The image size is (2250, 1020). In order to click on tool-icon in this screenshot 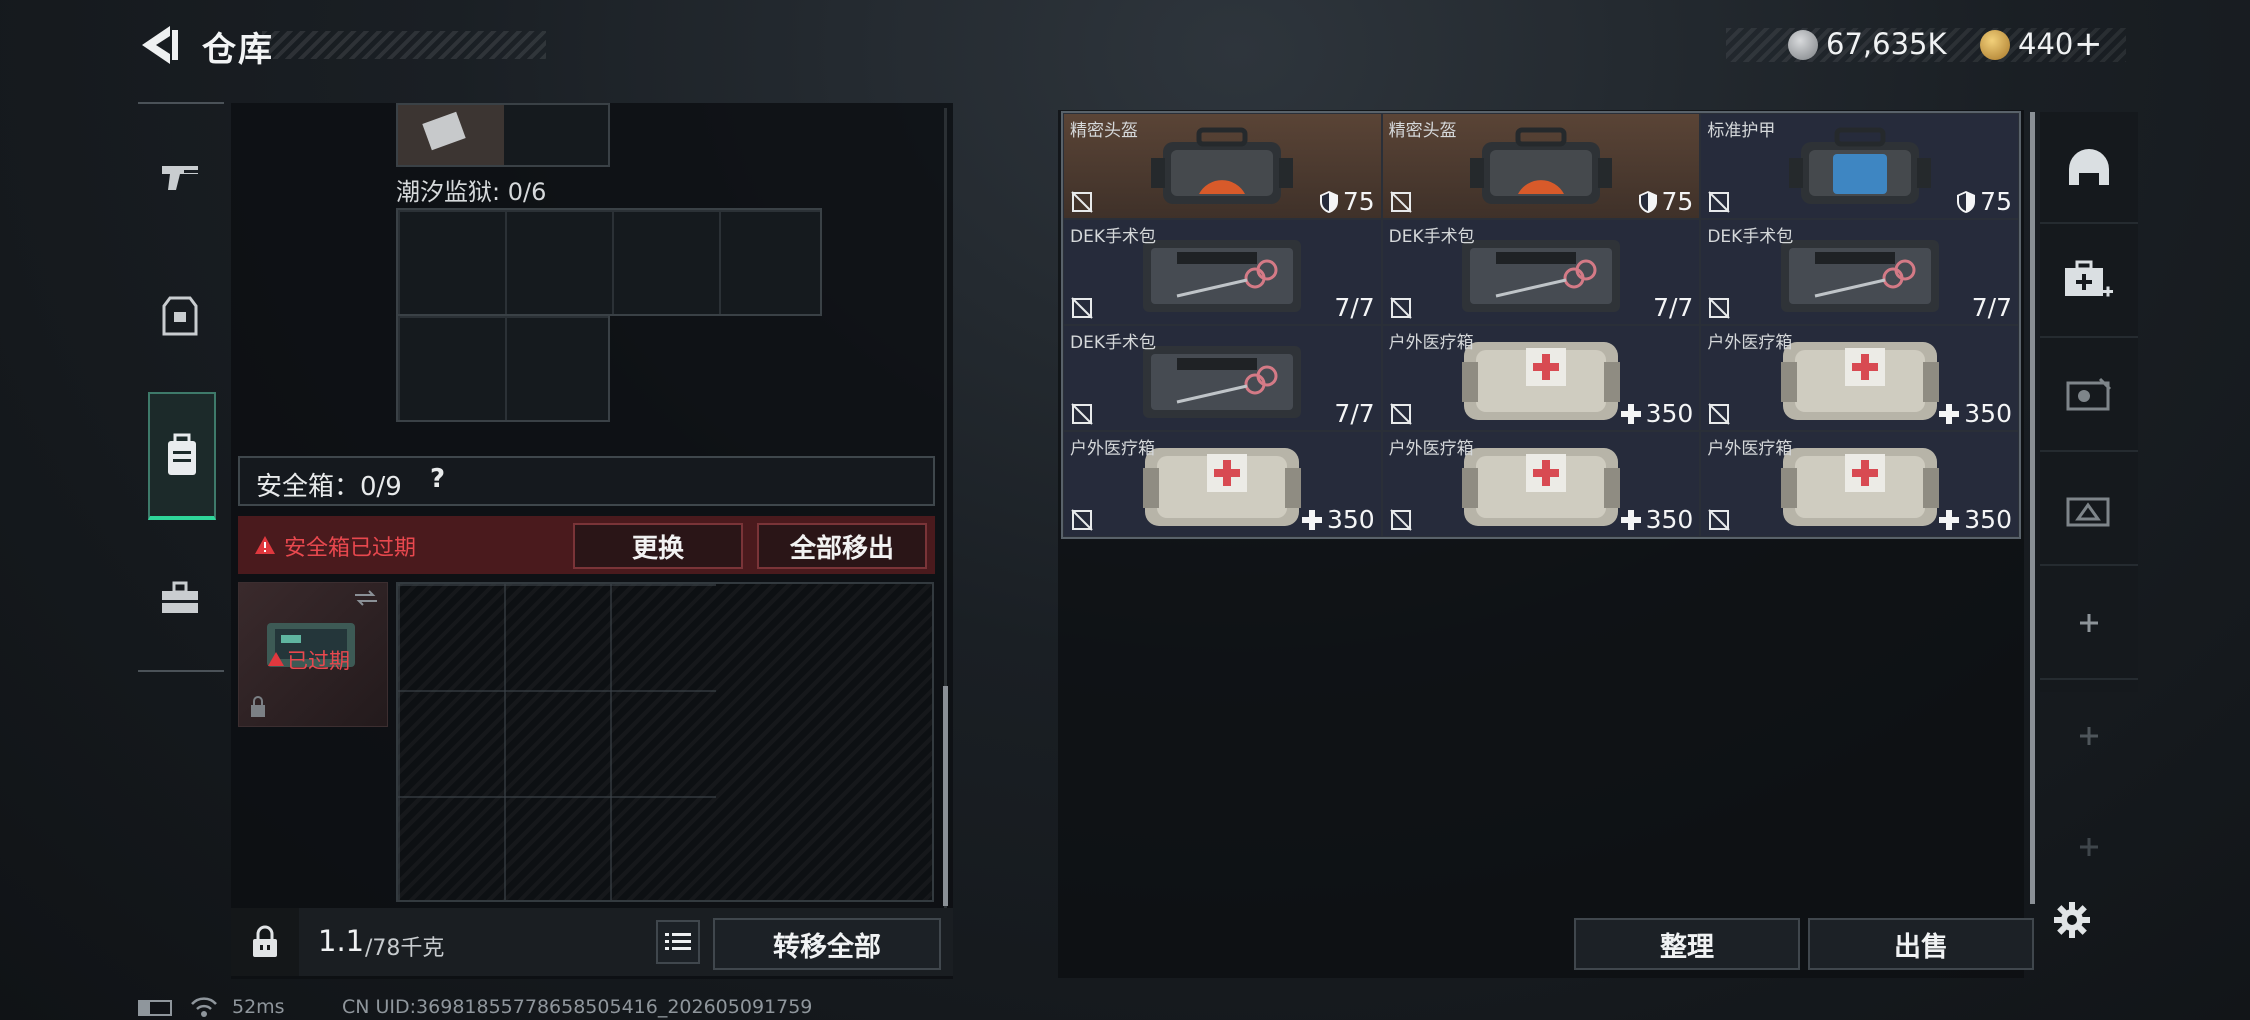, I will do `click(2088, 512)`.